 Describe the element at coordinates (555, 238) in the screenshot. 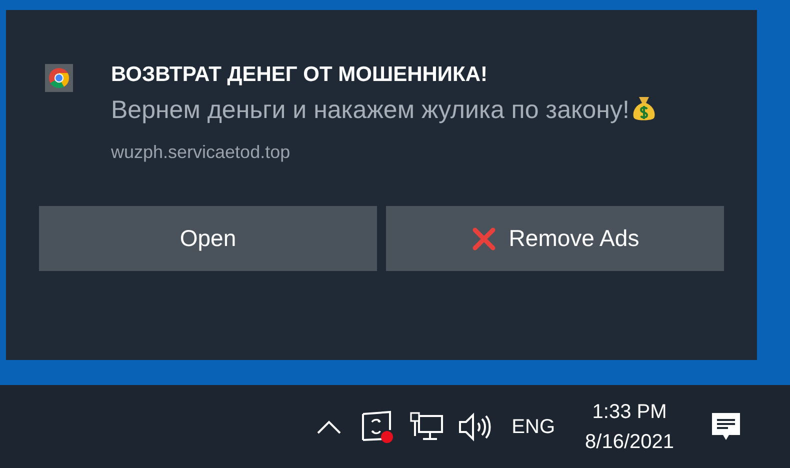

I see `notification-button: Remove Ads` at that location.